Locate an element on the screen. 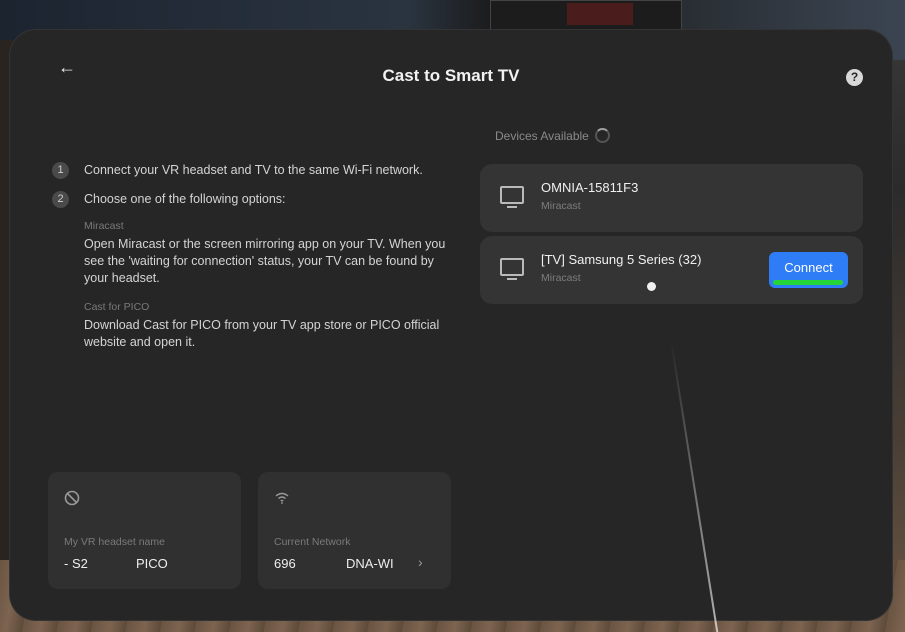 This screenshot has width=905, height=632. step-number: 1 is located at coordinates (60, 170).